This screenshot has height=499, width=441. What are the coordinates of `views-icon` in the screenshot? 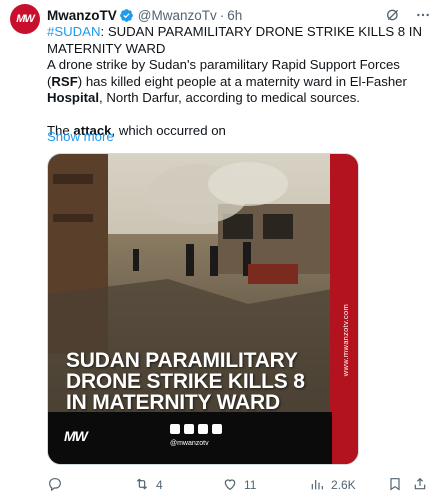 It's located at (317, 485).